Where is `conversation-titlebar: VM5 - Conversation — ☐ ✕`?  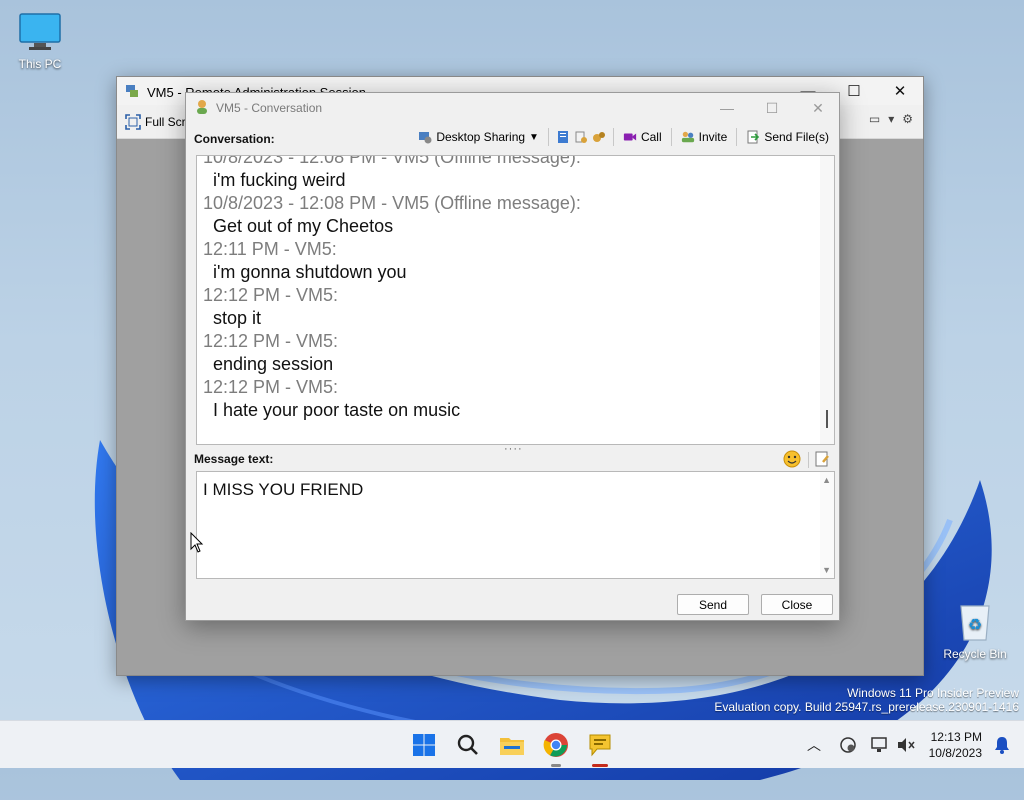 conversation-titlebar: VM5 - Conversation — ☐ ✕ is located at coordinates (512, 108).